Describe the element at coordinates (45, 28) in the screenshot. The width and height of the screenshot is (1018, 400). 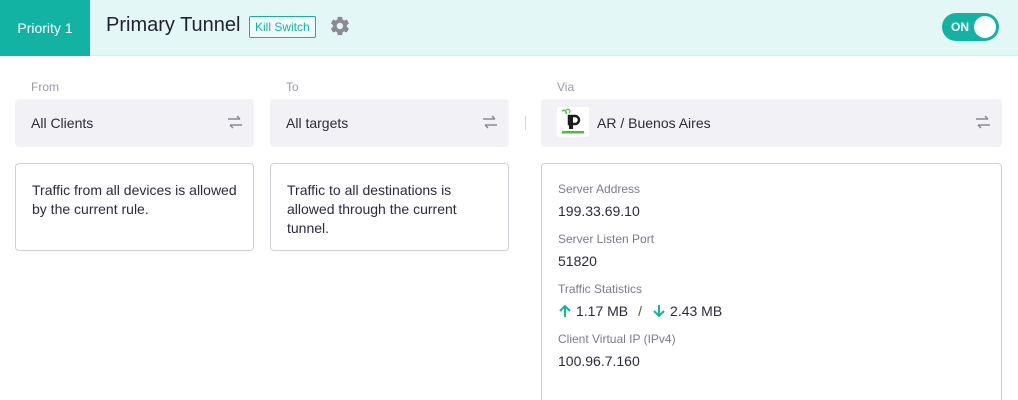
I see `priority-tab: Priority 1` at that location.